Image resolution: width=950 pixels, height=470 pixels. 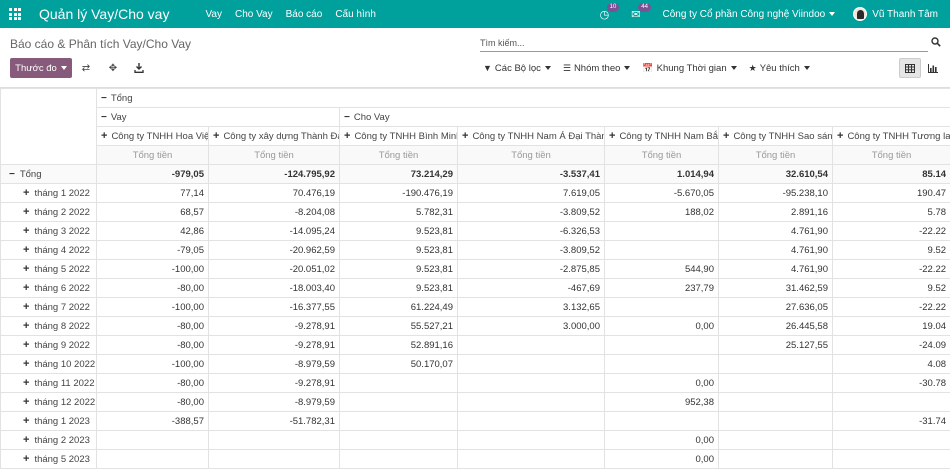 I want to click on apps-menu-icon, so click(x=15, y=14).